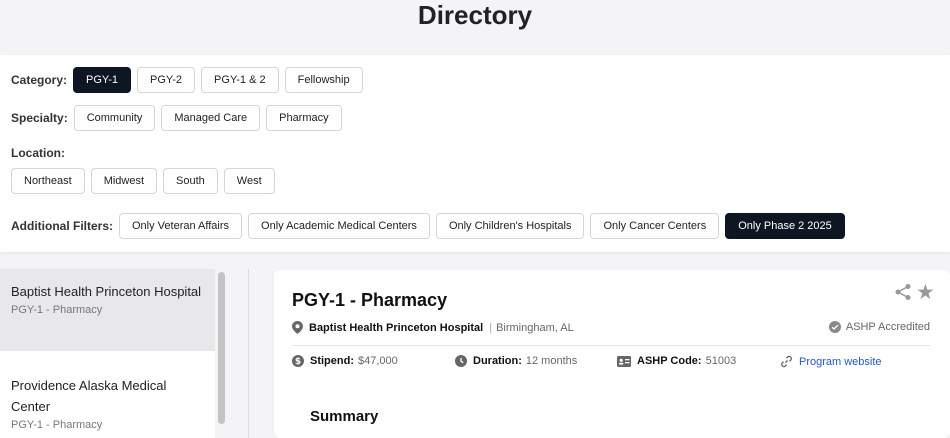  What do you see at coordinates (497, 361) in the screenshot?
I see `duration-label: Duration:` at bounding box center [497, 361].